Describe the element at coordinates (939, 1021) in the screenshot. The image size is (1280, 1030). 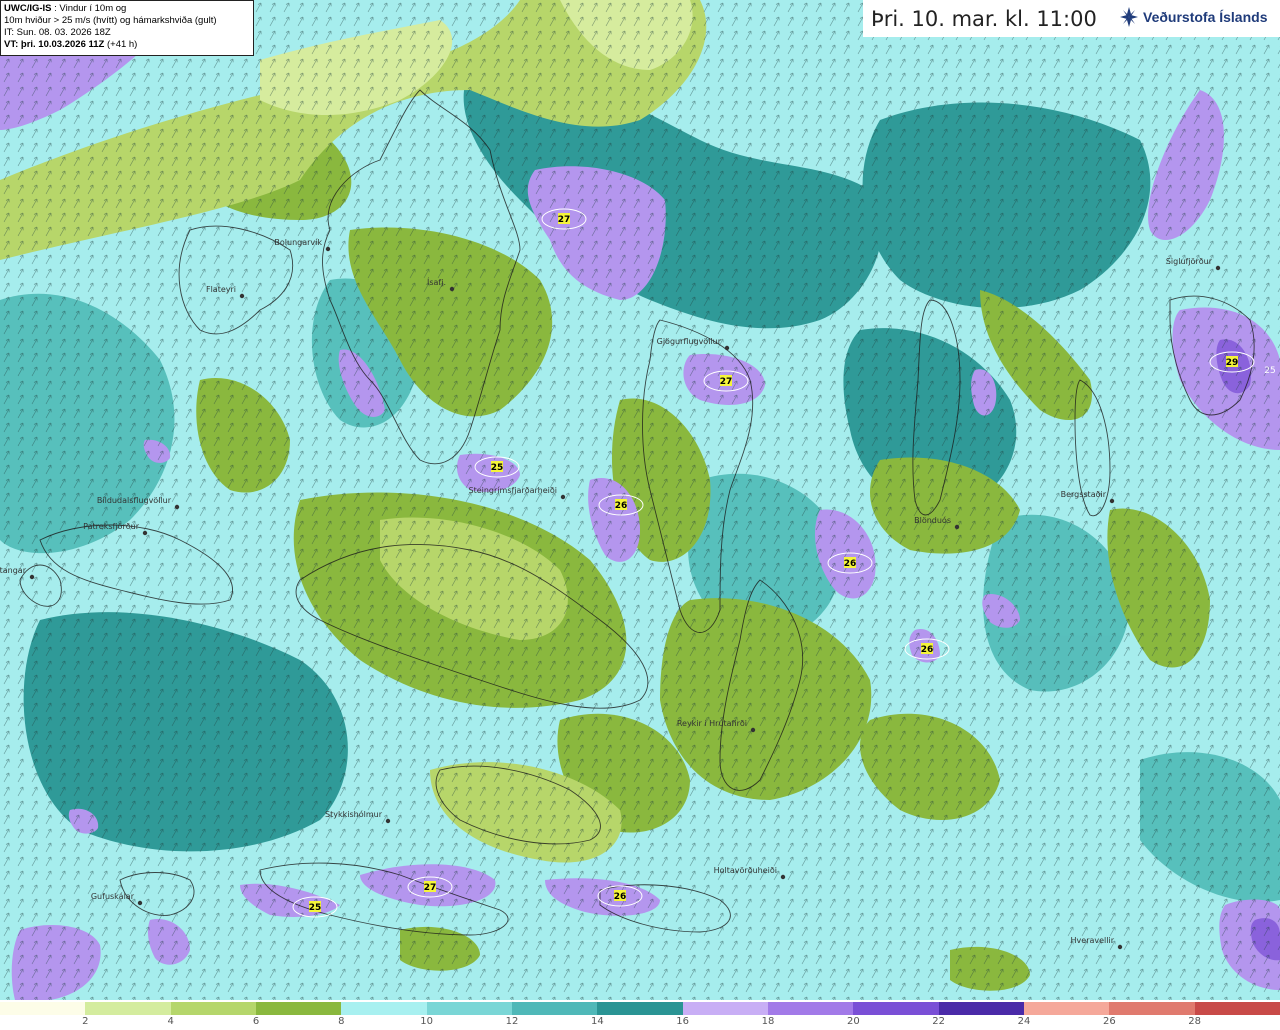
I see `legend-tick-label: 22` at that location.